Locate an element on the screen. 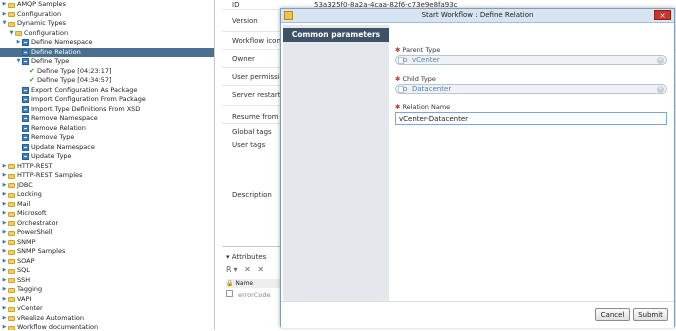 The width and height of the screenshot is (676, 331). required-icon: ✱ is located at coordinates (398, 79).